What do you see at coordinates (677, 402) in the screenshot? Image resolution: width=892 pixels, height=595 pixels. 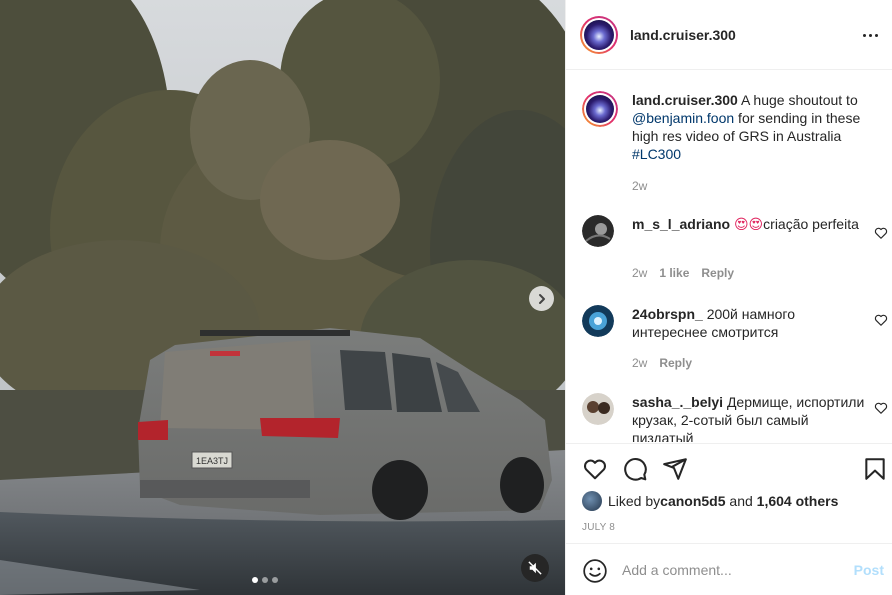 I see `commenter-username: sasha_._belyi` at bounding box center [677, 402].